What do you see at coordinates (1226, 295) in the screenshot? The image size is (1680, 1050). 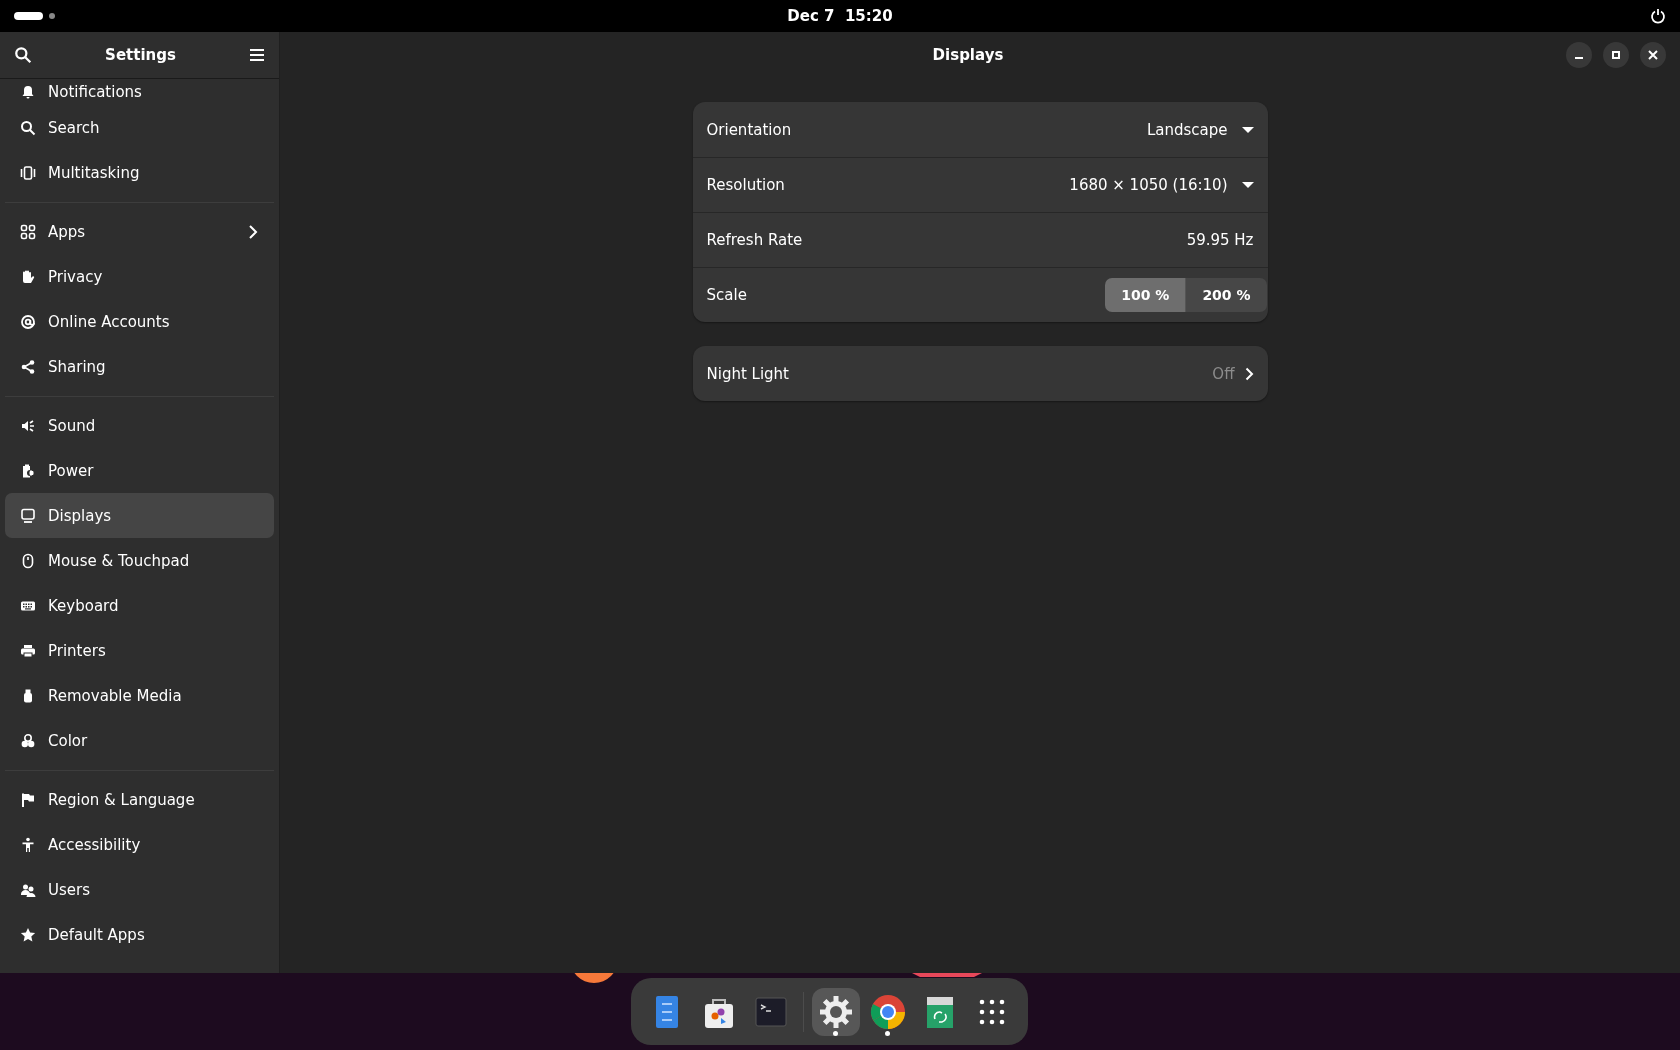 I see `scale-option: 200 %` at bounding box center [1226, 295].